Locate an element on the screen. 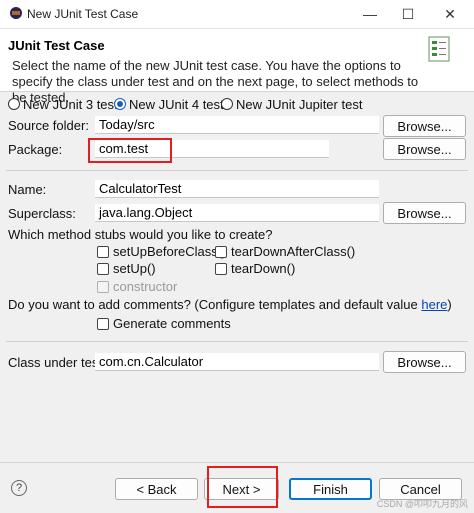 Image resolution: width=474 pixels, height=513 pixels. constructor-label: constructor is located at coordinates (145, 286).